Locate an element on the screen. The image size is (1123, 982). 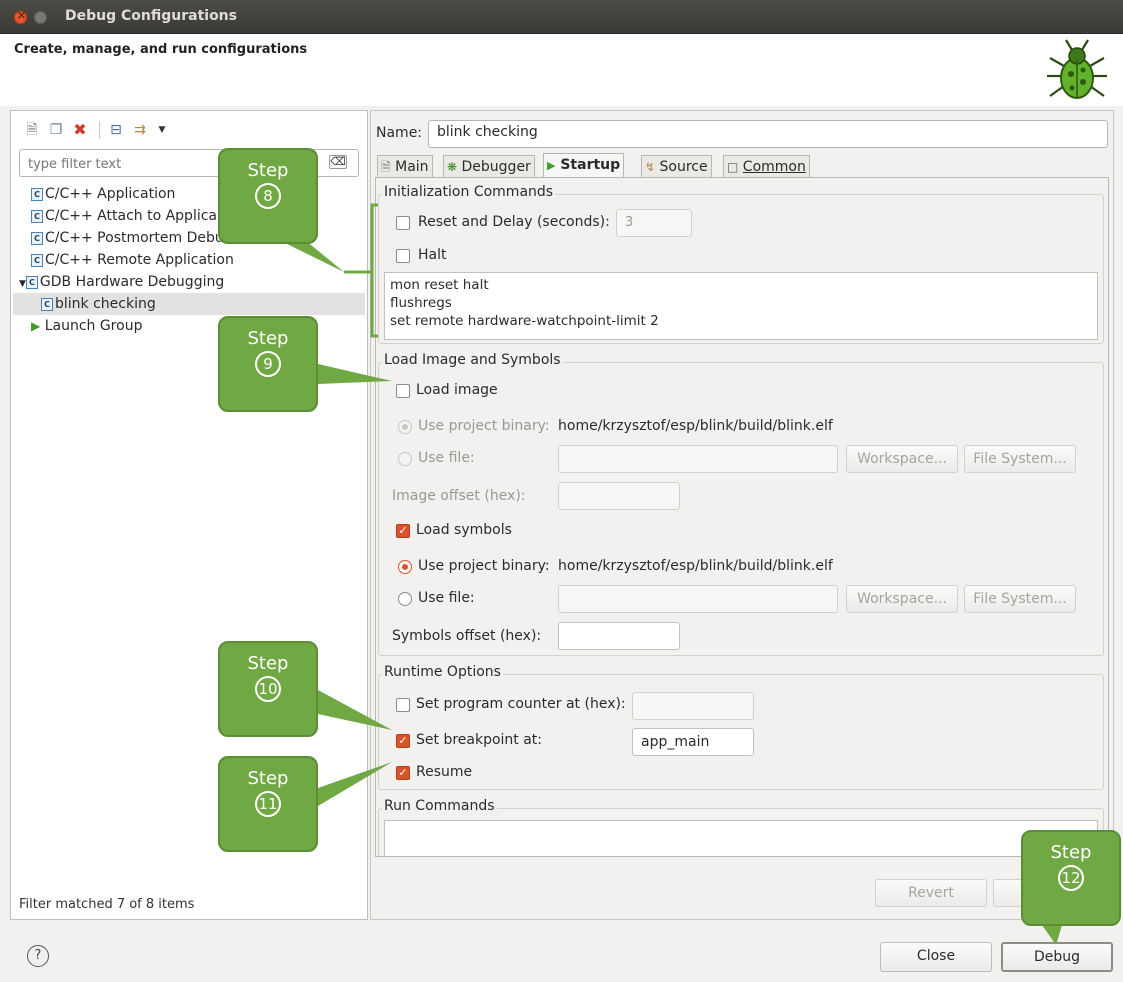
set-pc-checkbox is located at coordinates (403, 705).